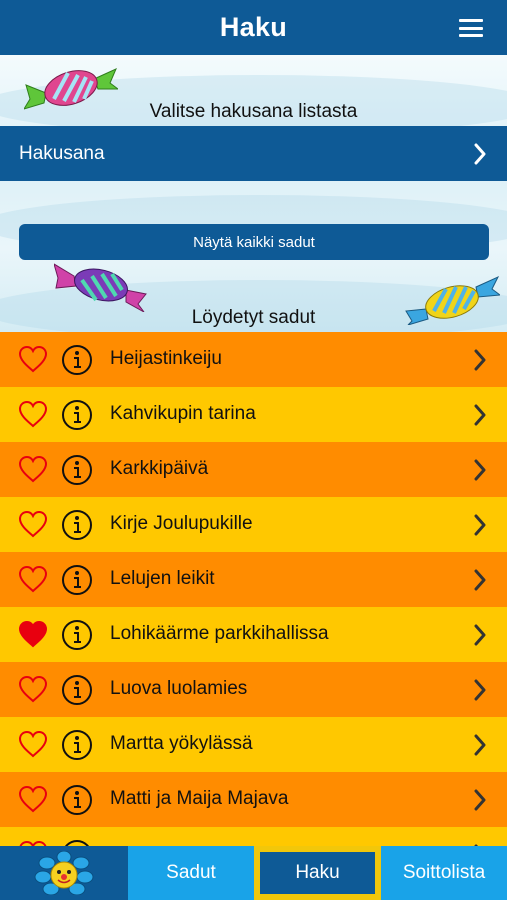  I want to click on candy-decoration-icon, so click(100, 287).